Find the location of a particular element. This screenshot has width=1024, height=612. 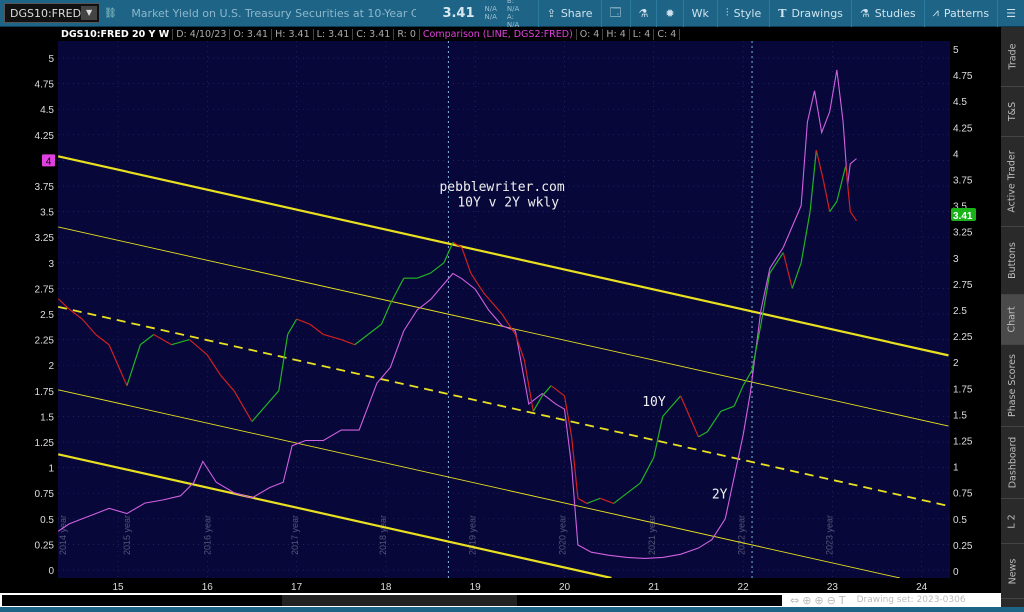

y-tick-right: 3 is located at coordinates (956, 259).